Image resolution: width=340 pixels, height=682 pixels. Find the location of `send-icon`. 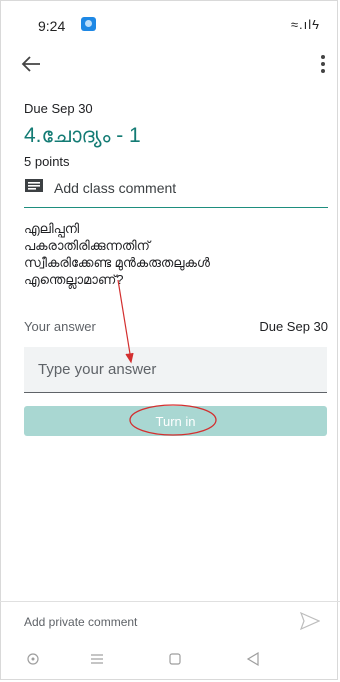

send-icon is located at coordinates (310, 621).